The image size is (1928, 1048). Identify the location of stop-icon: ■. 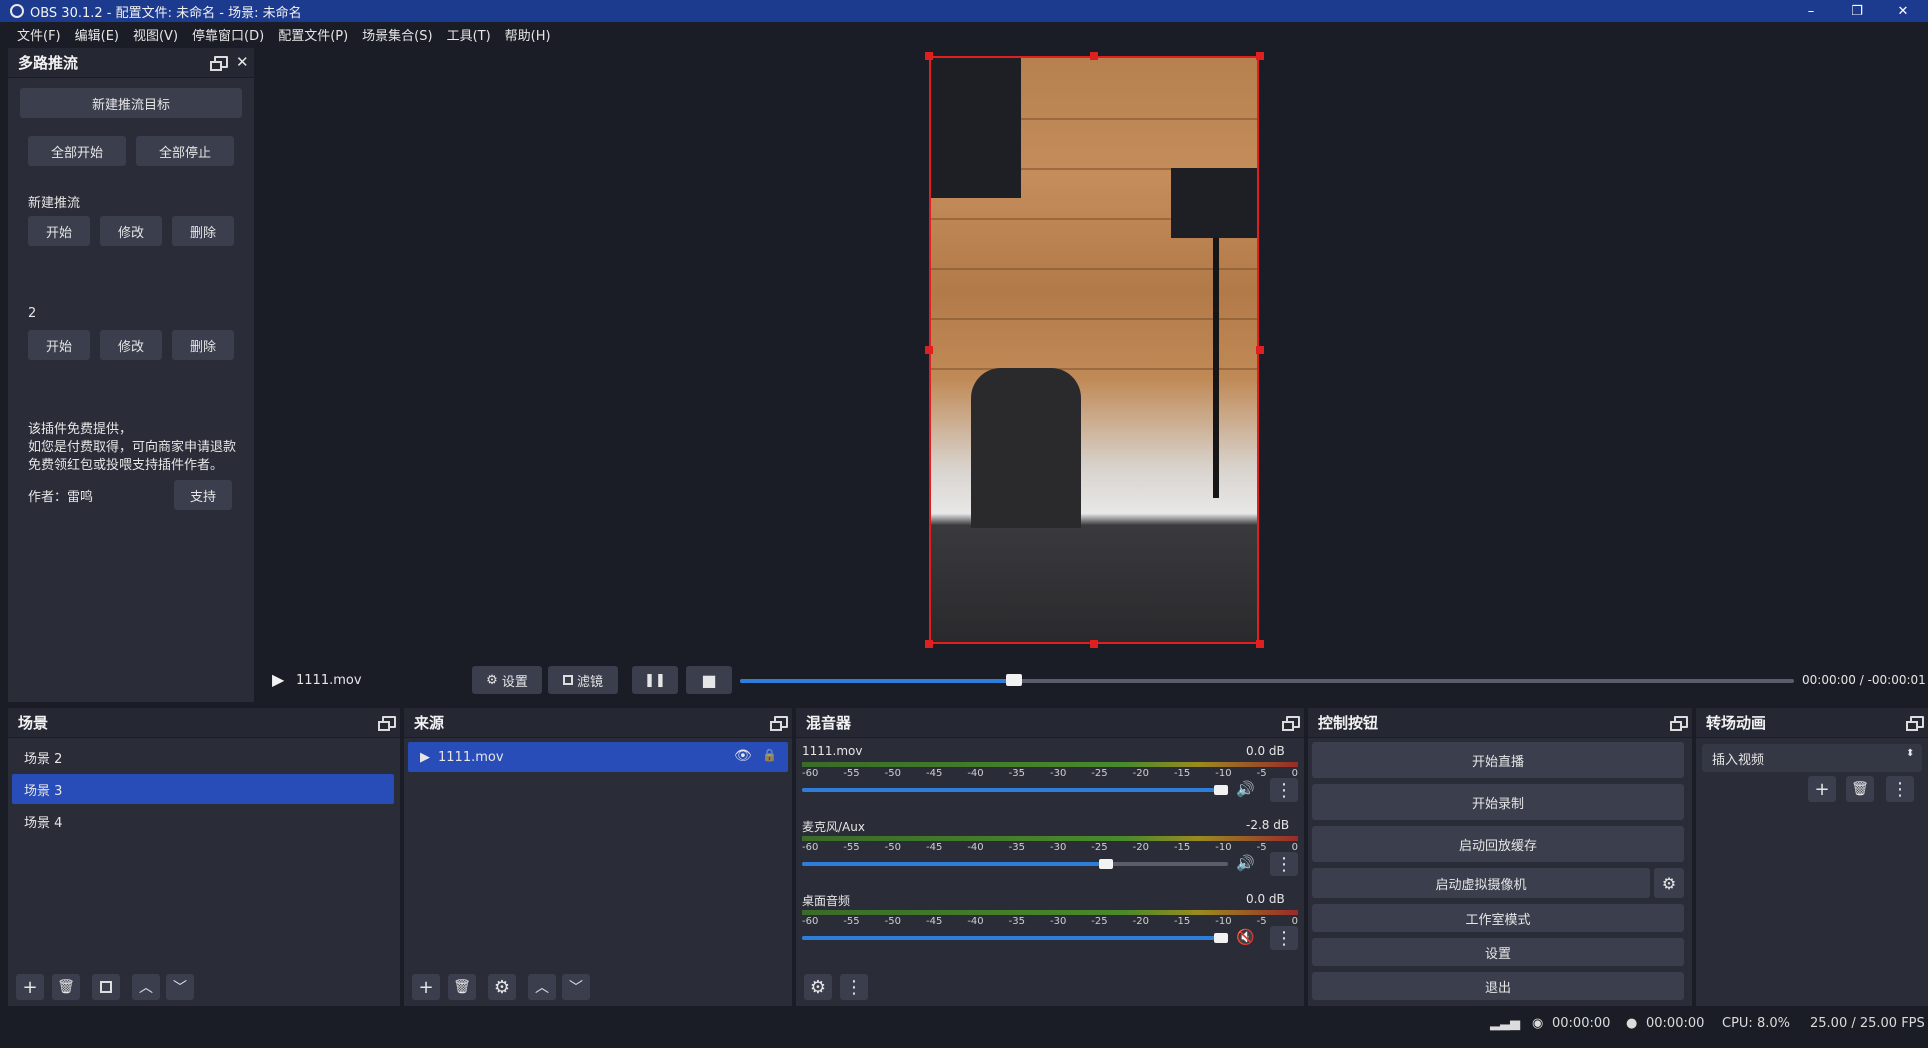
(709, 680).